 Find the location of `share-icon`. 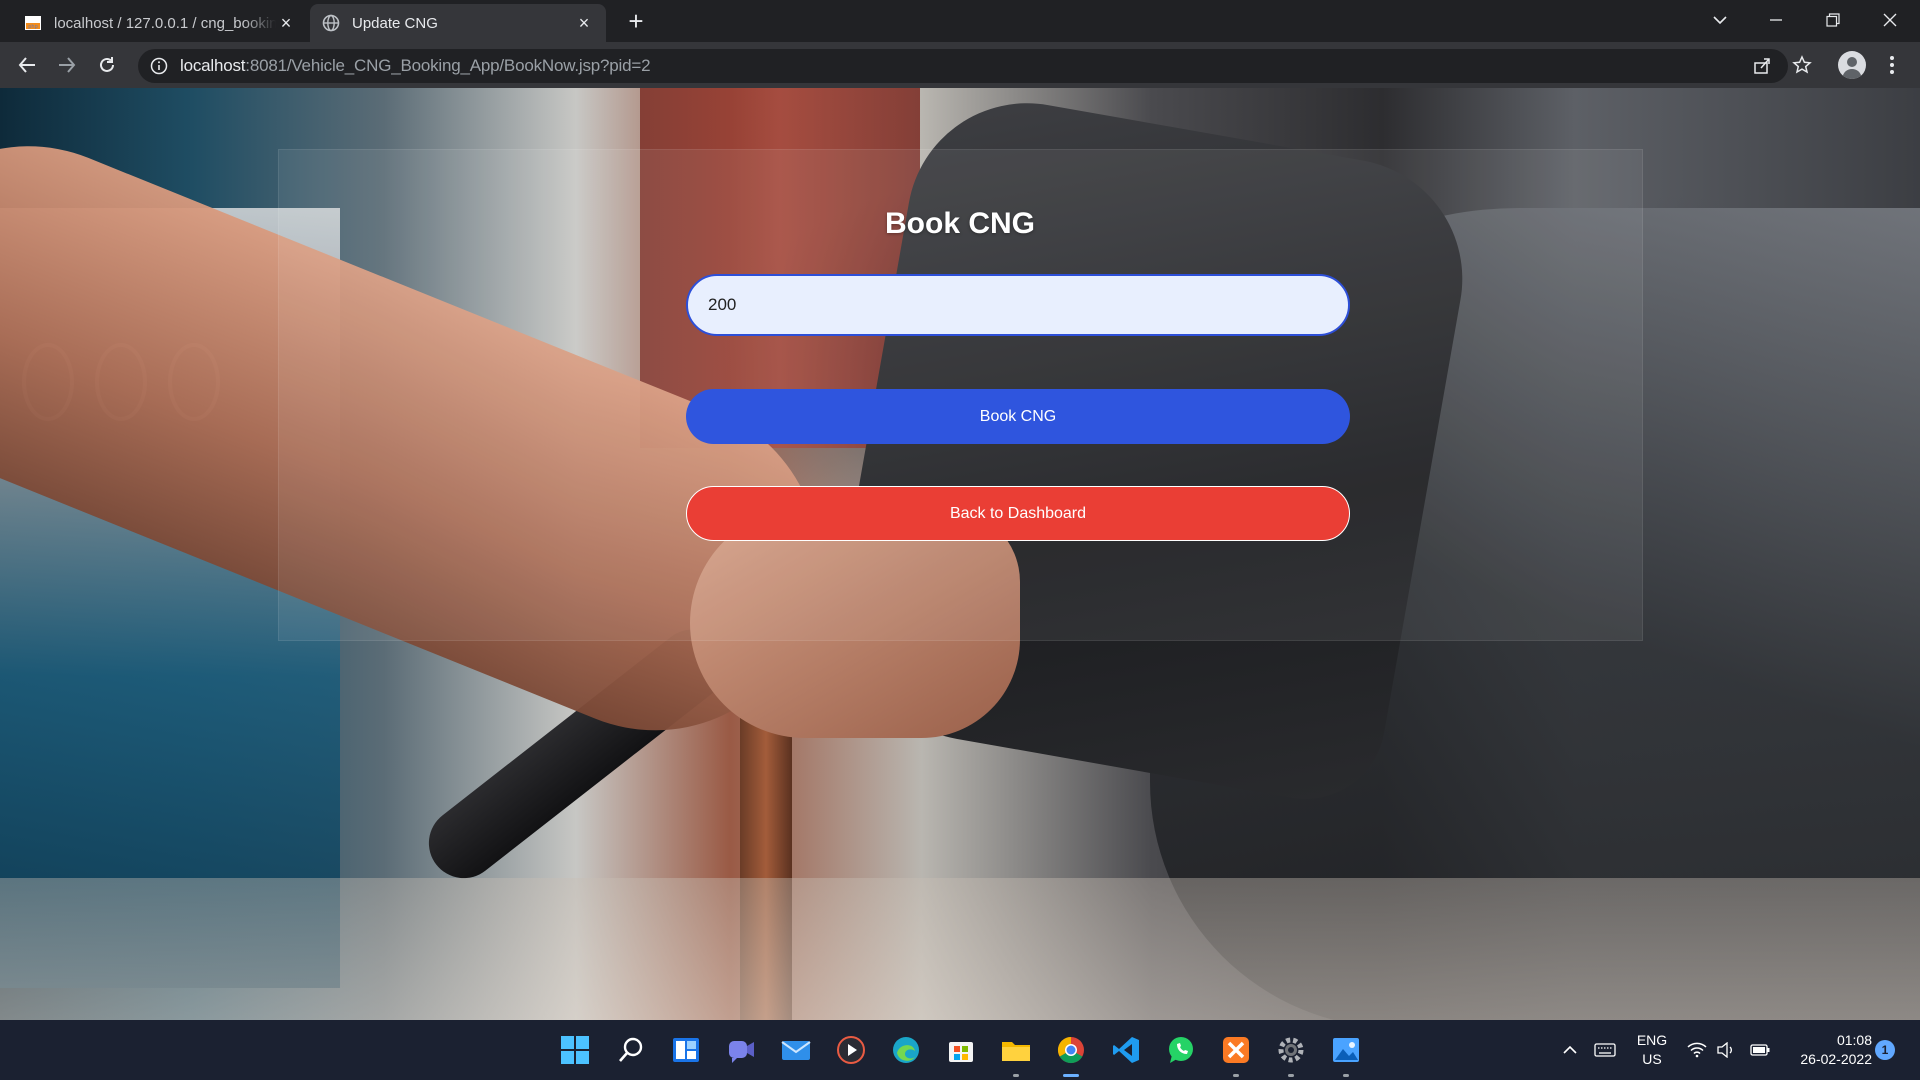

share-icon is located at coordinates (1762, 66).